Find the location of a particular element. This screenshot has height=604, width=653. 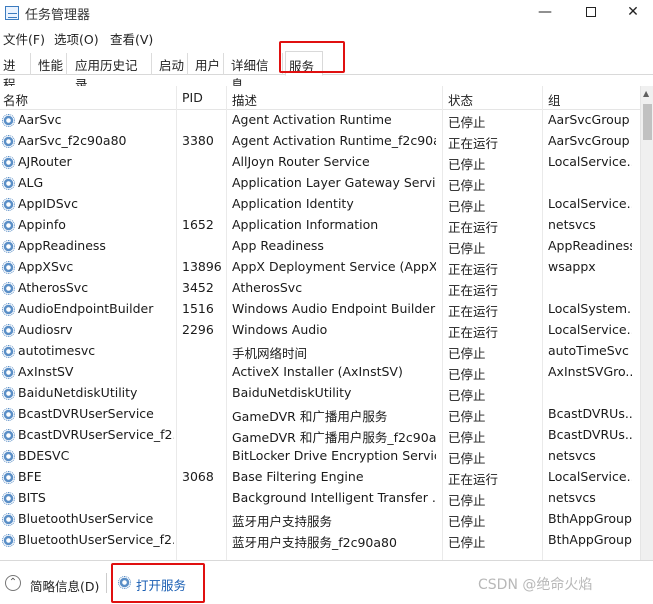

service-description: Base Filtering Engine is located at coordinates (298, 476).